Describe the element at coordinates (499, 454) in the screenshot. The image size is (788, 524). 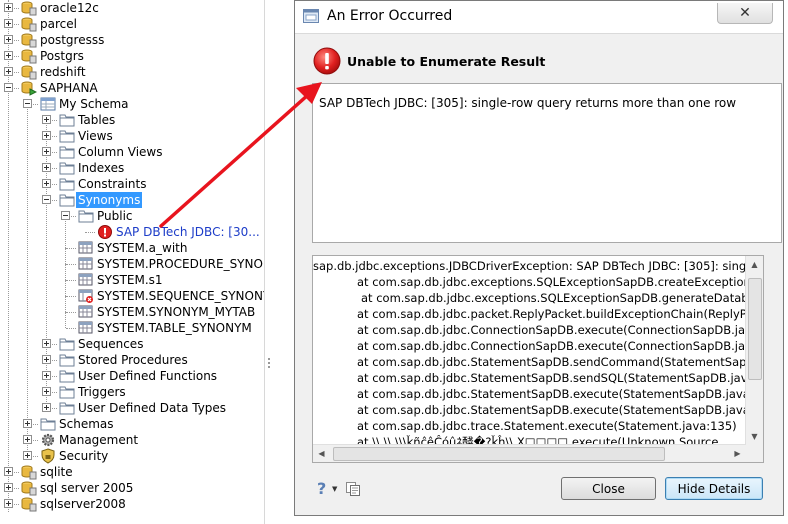
I see `horizontal-scroll-thumb` at that location.